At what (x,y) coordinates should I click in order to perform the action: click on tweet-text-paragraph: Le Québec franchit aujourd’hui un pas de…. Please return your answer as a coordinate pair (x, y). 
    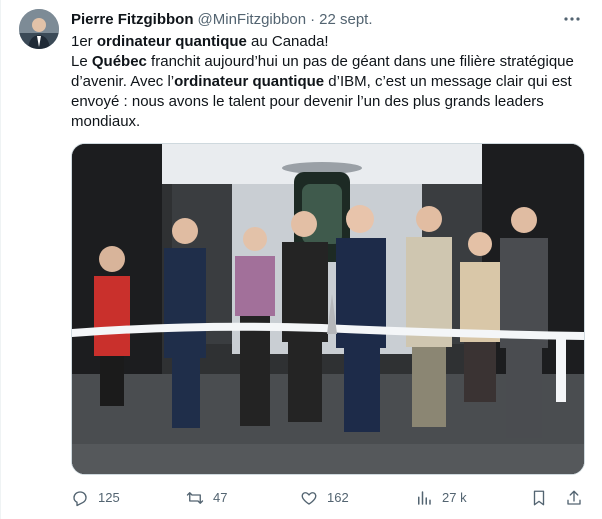
    Looking at the image, I should click on (322, 91).